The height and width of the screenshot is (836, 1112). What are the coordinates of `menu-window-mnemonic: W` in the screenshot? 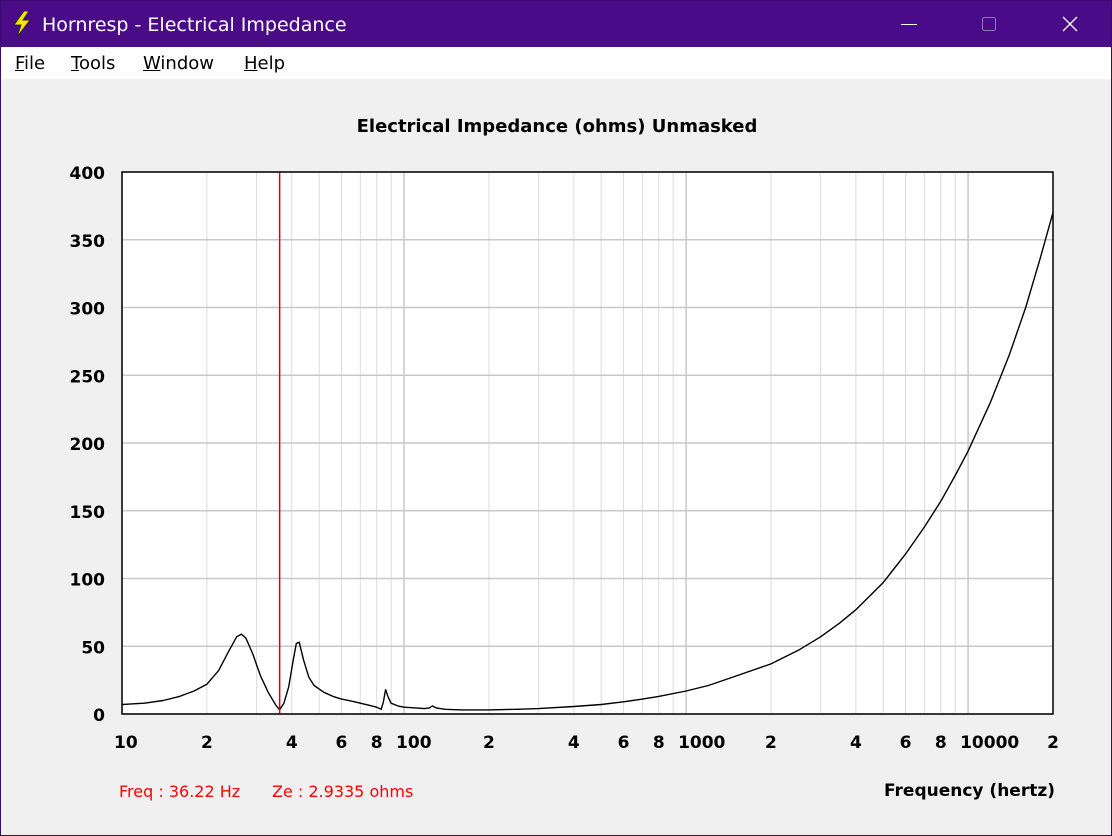 It's located at (152, 63).